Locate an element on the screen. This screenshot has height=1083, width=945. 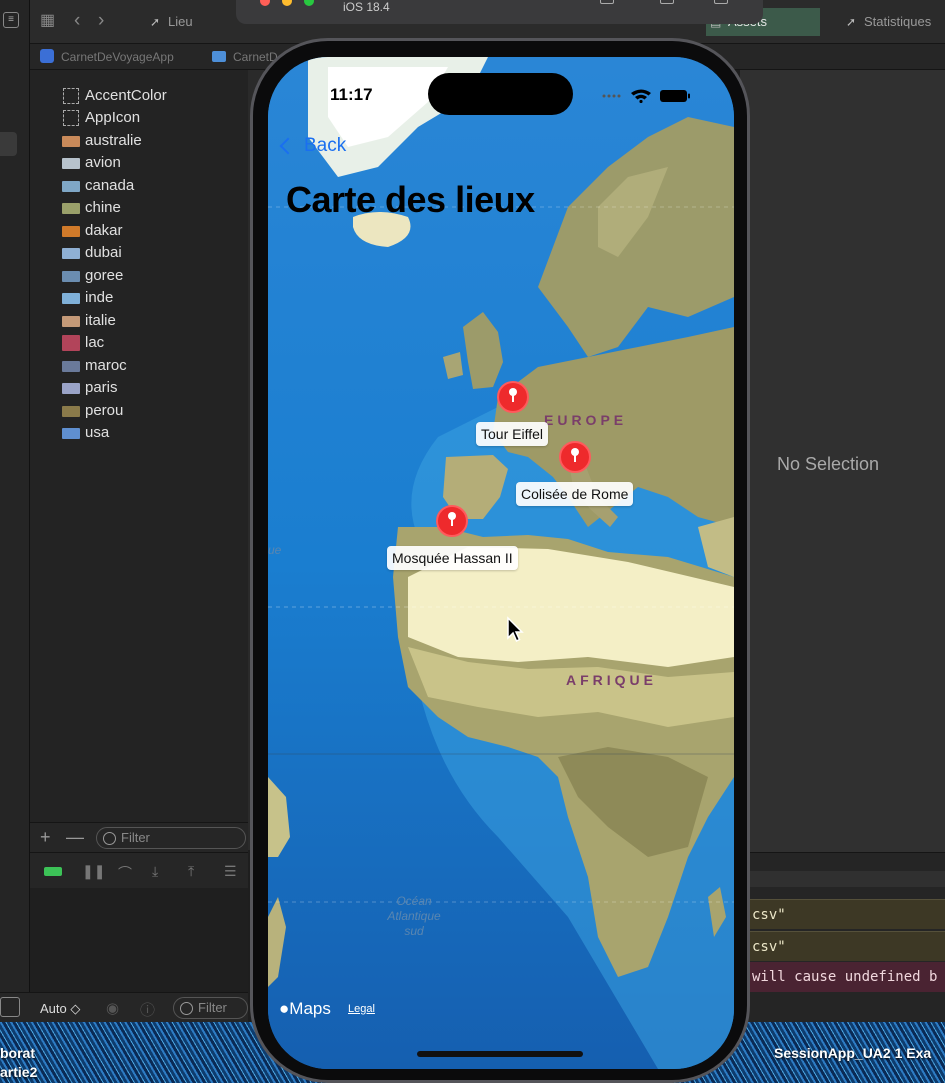
asset-item-inde: inde is located at coordinates (87, 298).